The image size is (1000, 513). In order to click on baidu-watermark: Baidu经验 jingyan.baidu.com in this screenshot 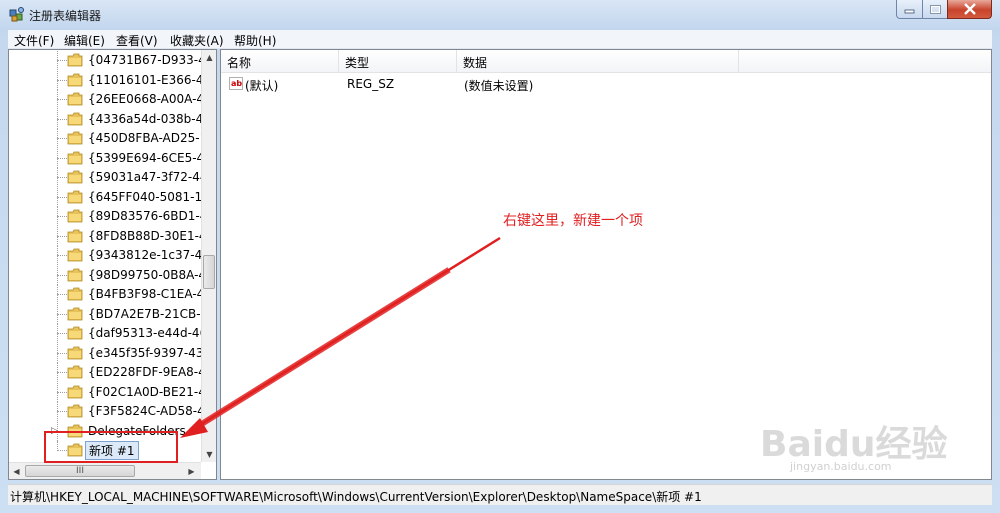, I will do `click(875, 444)`.